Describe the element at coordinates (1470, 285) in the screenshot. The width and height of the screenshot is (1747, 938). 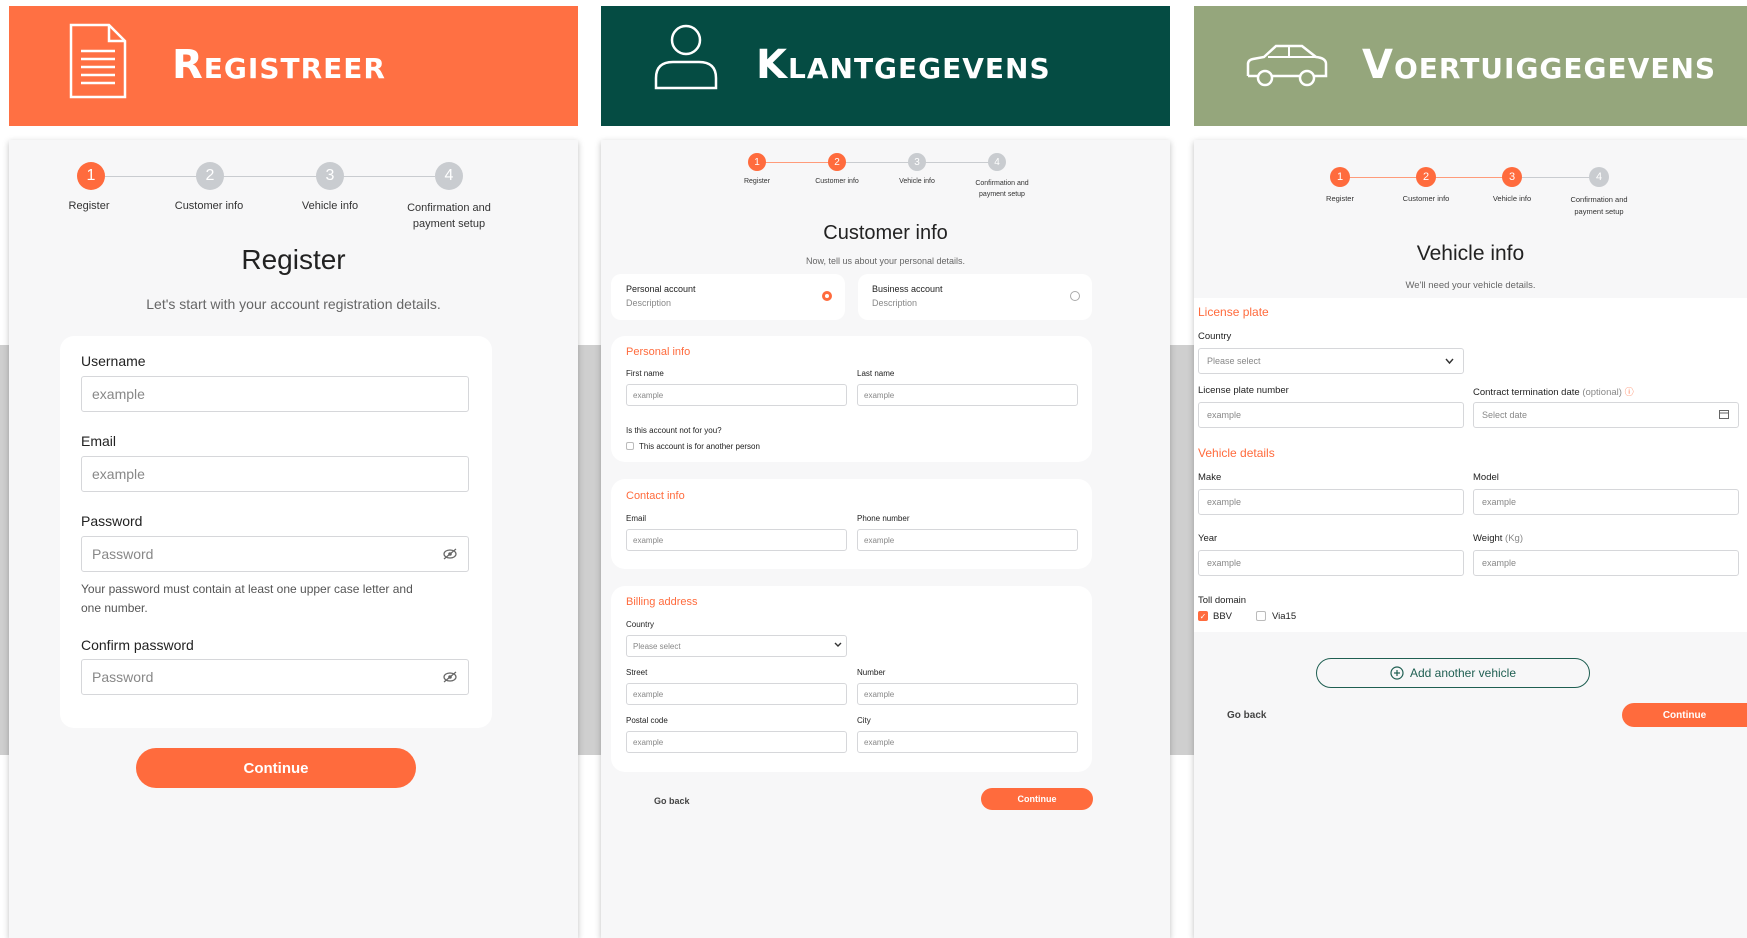
I see `page-subtitle: We'll need your vehicle details.` at that location.